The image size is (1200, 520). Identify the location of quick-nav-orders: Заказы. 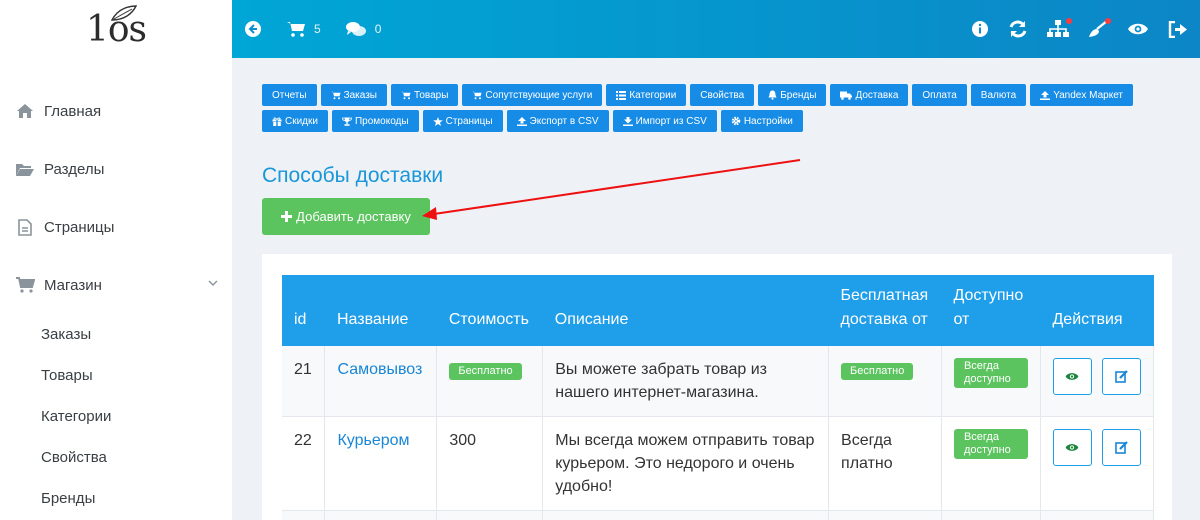
(353, 95).